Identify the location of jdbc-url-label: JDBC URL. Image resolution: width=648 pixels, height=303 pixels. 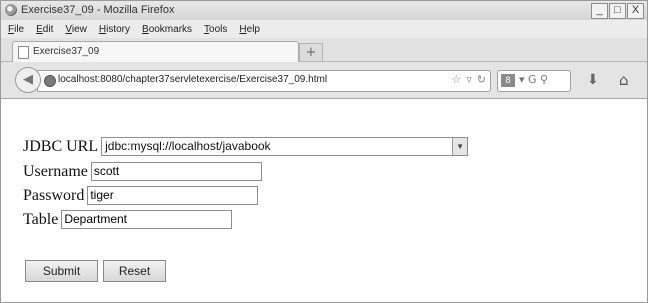
(61, 146).